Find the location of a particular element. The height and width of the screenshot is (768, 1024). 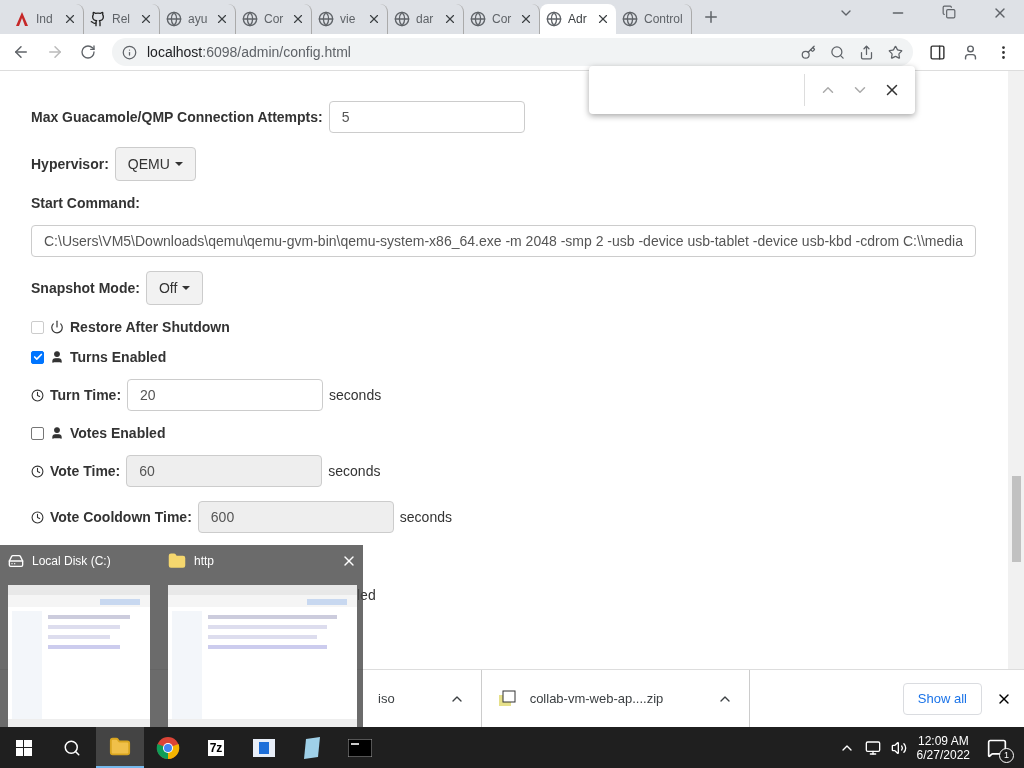

checkbox-label: Restore After Shutdown is located at coordinates (150, 327).